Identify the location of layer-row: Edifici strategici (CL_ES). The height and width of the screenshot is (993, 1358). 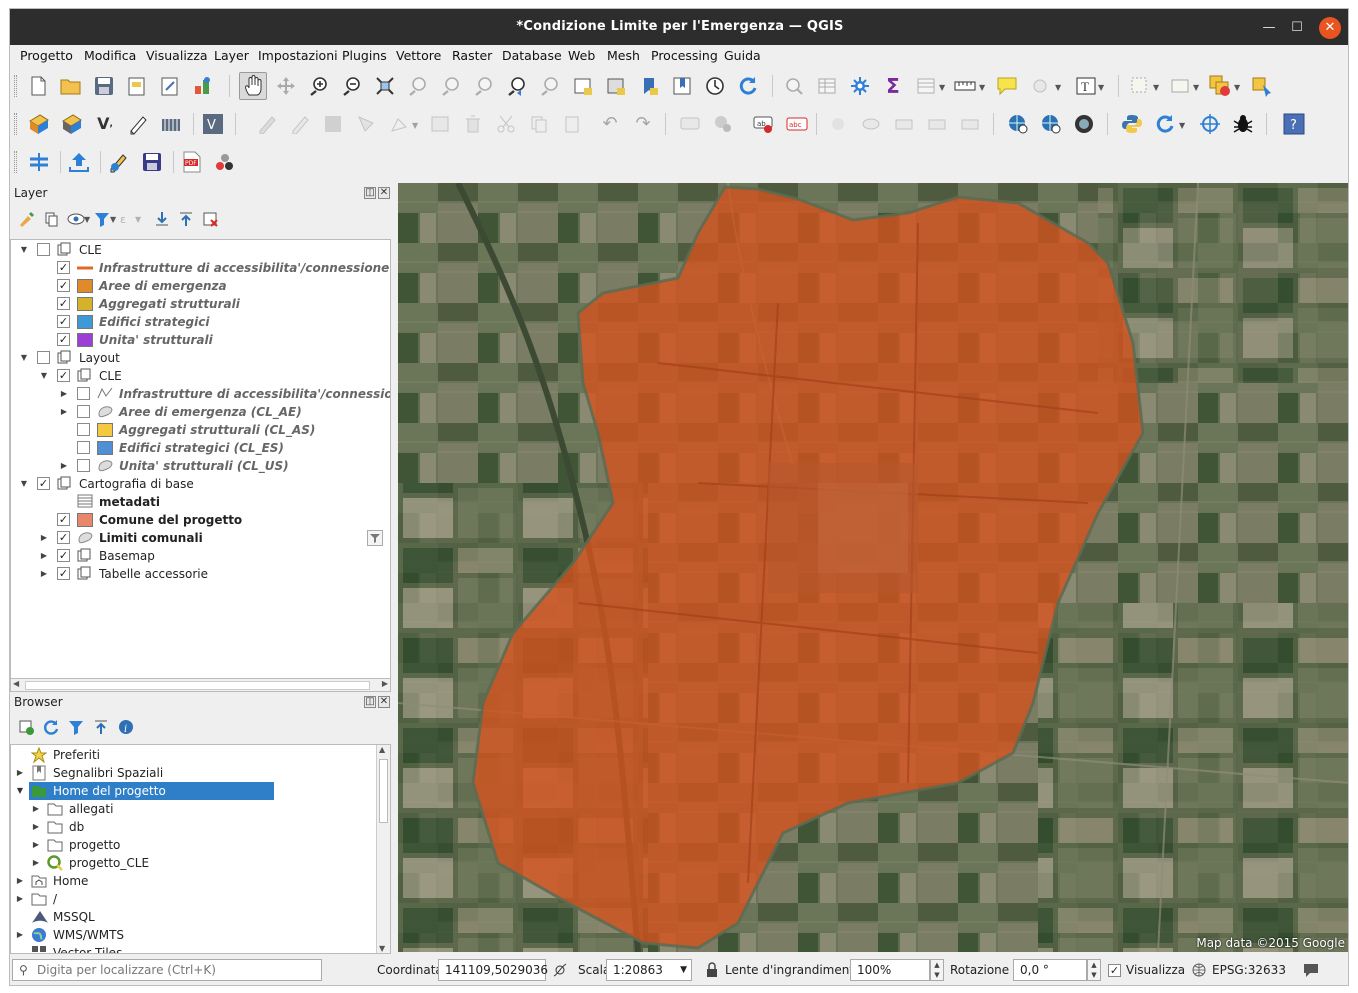
(200, 448).